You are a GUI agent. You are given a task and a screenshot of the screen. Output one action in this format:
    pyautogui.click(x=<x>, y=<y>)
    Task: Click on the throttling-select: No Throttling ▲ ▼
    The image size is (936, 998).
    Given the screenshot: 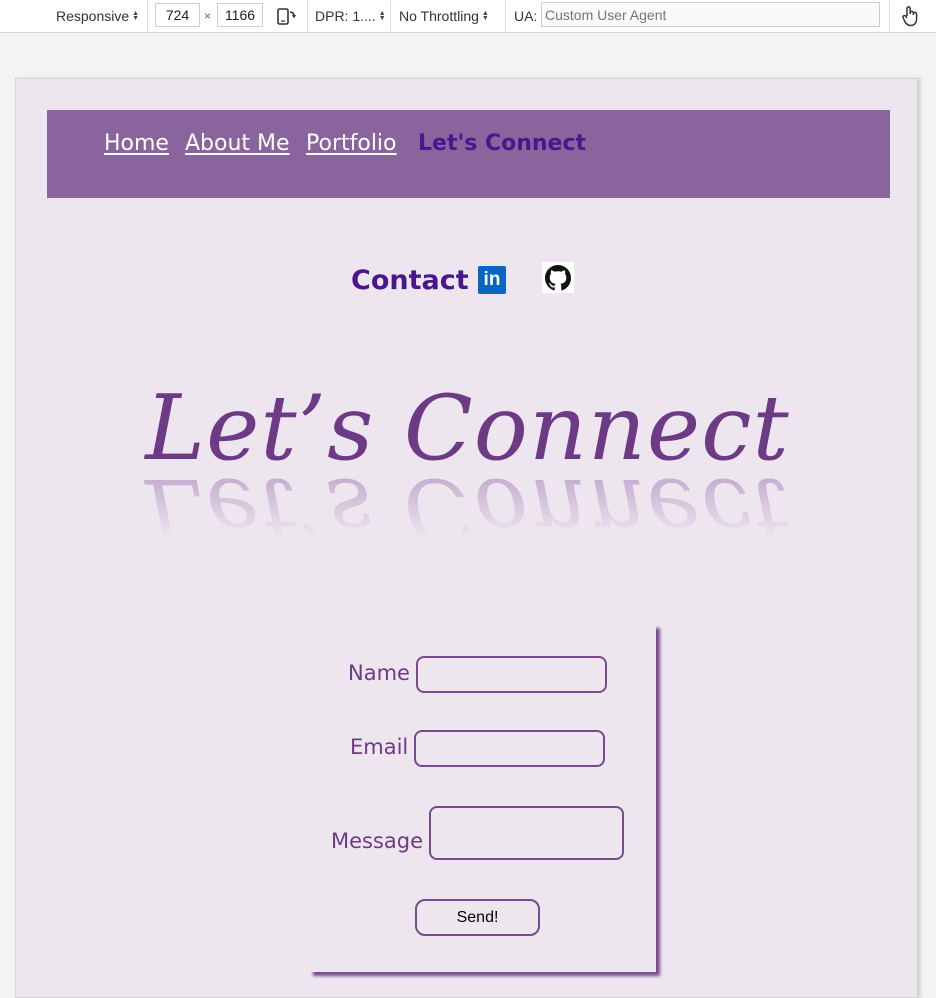 What is the action you would take?
    pyautogui.click(x=444, y=16)
    